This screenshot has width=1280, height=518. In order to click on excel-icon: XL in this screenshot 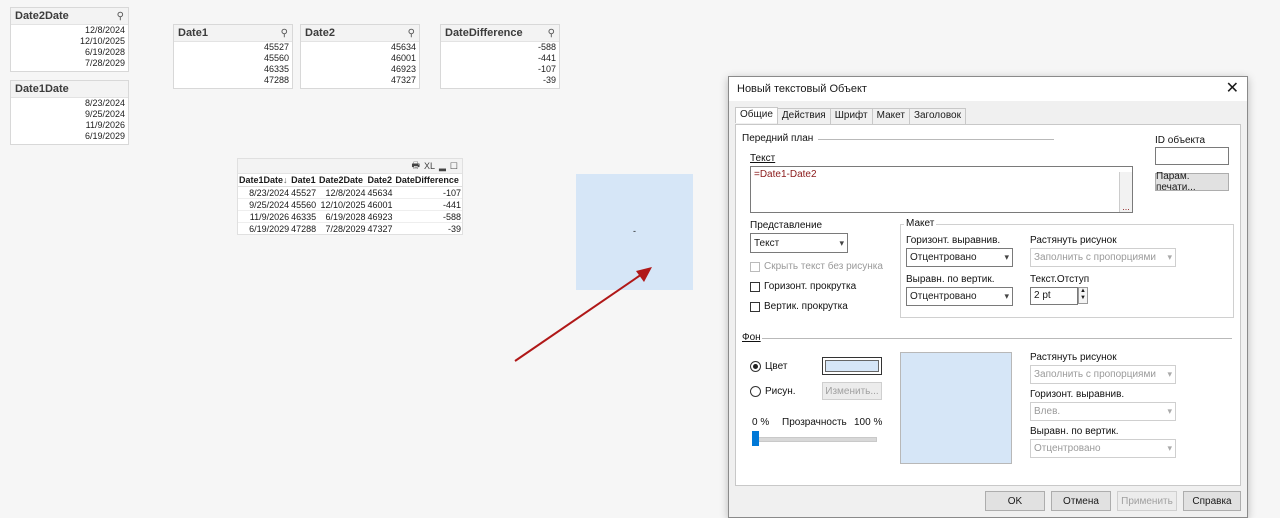, I will do `click(429, 166)`.